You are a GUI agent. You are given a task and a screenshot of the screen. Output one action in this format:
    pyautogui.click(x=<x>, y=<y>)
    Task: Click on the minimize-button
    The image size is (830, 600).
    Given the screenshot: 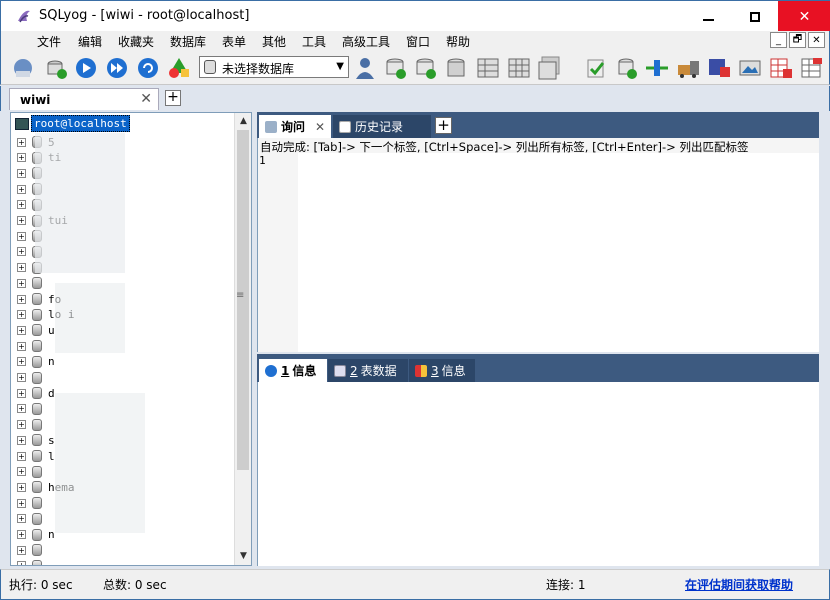 What is the action you would take?
    pyautogui.click(x=708, y=16)
    